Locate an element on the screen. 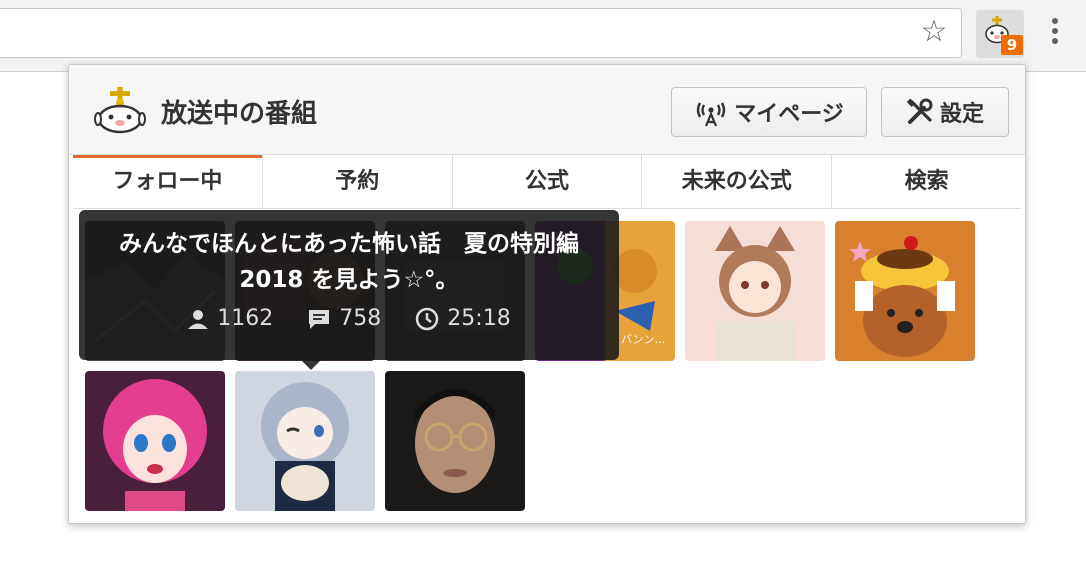 The image size is (1086, 586). mypage-label: マイページ is located at coordinates (789, 114).